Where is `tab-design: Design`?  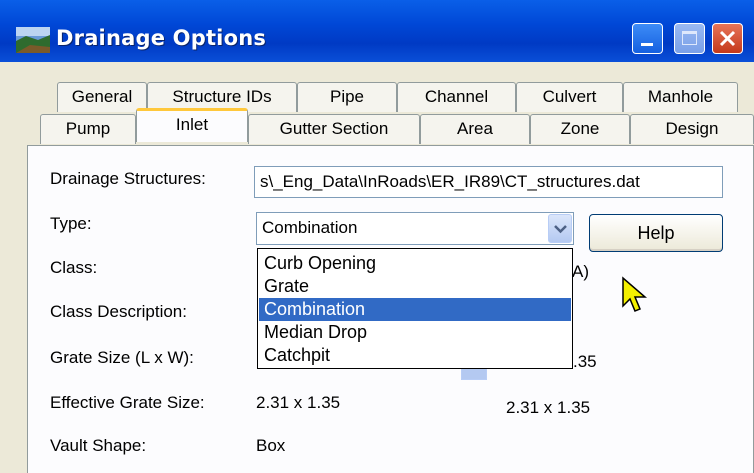 tab-design: Design is located at coordinates (692, 129).